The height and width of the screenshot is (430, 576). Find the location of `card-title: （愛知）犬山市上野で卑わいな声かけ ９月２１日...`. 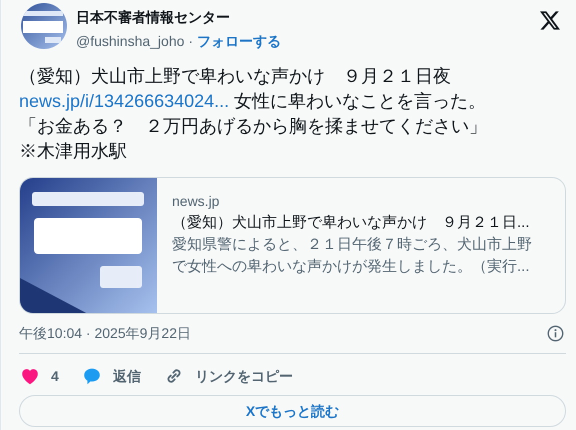

card-title: （愛知）犬山市上野で卑わいな声かけ ９月２１日... is located at coordinates (351, 223).